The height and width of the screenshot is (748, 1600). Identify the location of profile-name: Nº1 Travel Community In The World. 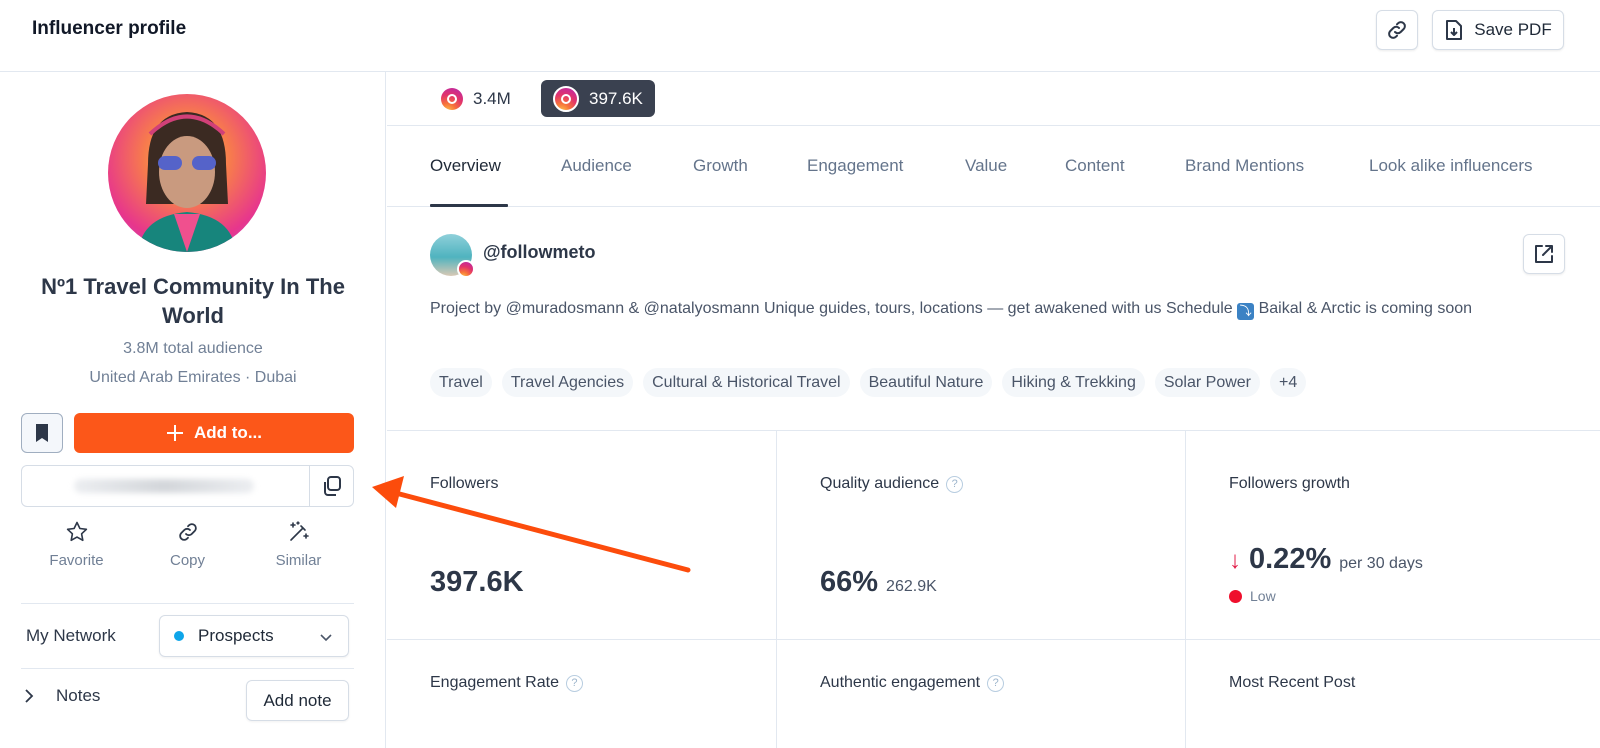
(193, 301).